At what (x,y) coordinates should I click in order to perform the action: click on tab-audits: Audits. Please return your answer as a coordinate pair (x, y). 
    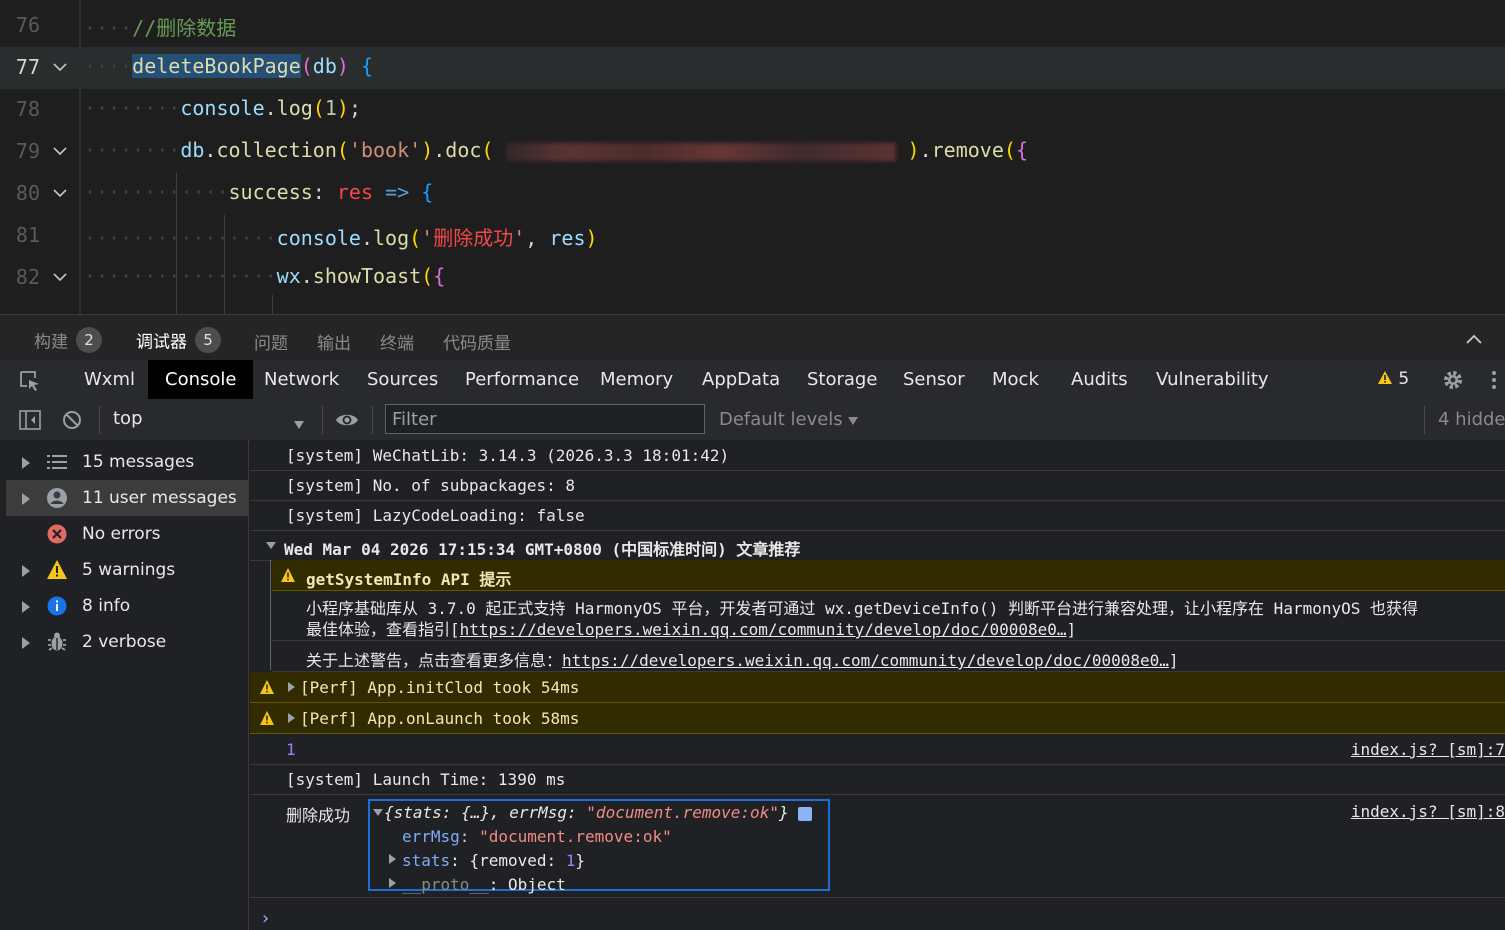
    Looking at the image, I should click on (1099, 379).